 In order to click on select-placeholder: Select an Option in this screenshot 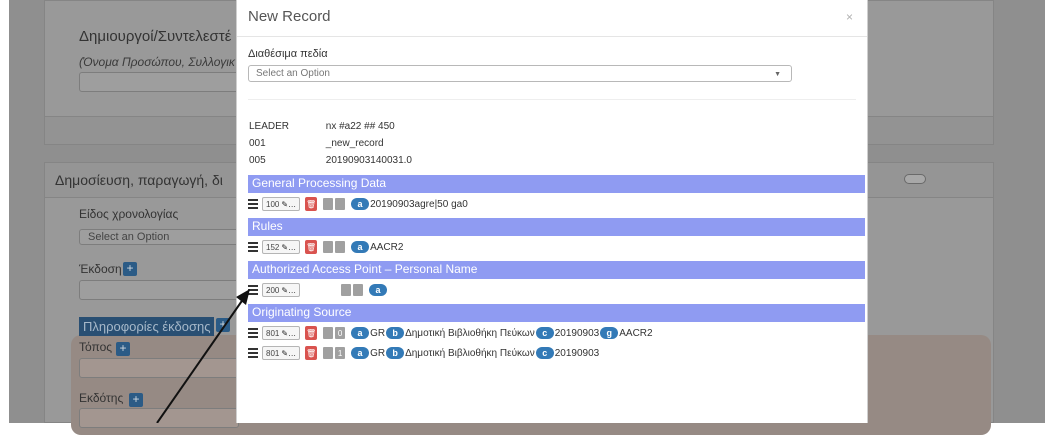, I will do `click(293, 73)`.